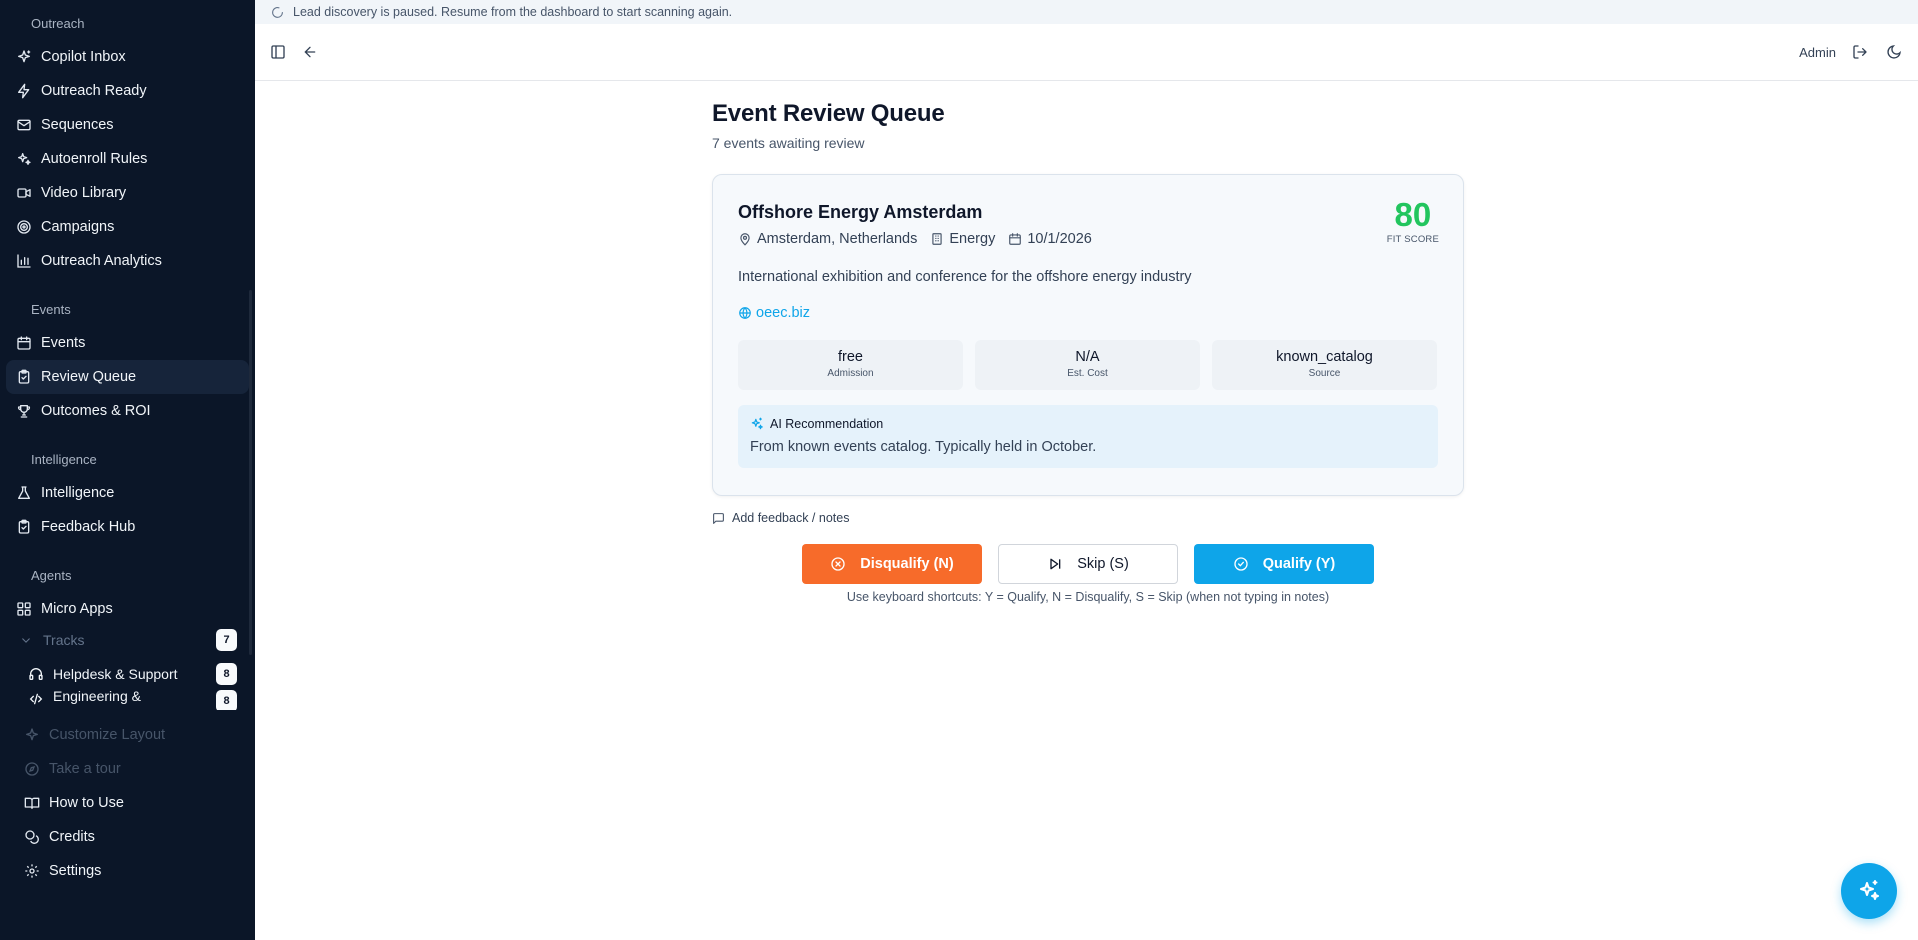 This screenshot has height=940, width=1918. I want to click on sidebar-item-label: Review Queue, so click(89, 377).